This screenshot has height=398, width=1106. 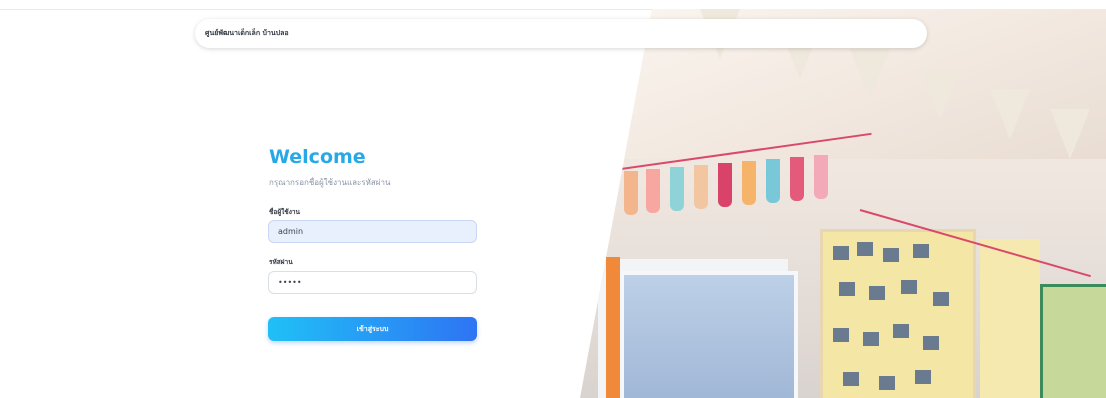 I want to click on login-button: เข้าสู่ระบบ, so click(x=372, y=329).